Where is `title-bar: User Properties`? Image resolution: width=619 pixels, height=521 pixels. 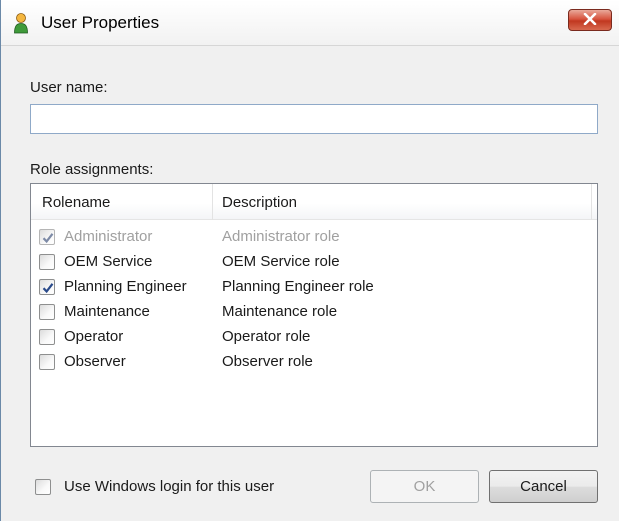
title-bar: User Properties is located at coordinates (310, 23).